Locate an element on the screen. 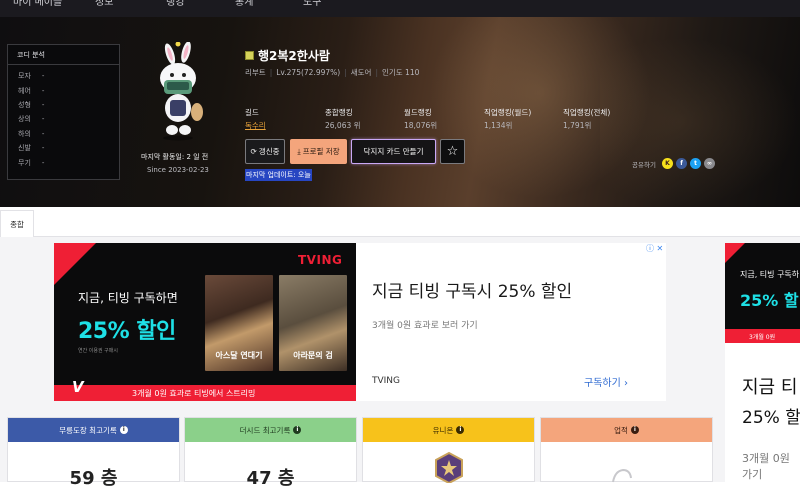  stat-total-rank-value: 26,063 위 is located at coordinates (343, 125).